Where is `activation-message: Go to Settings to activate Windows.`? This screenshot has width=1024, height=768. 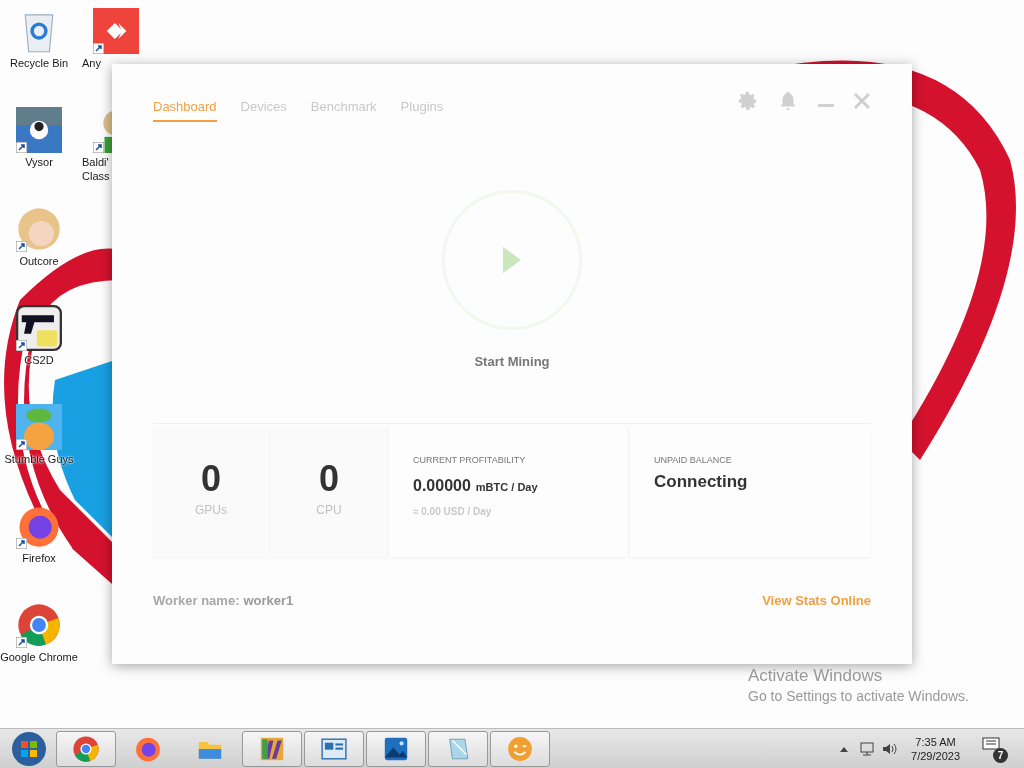 activation-message: Go to Settings to activate Windows. is located at coordinates (858, 696).